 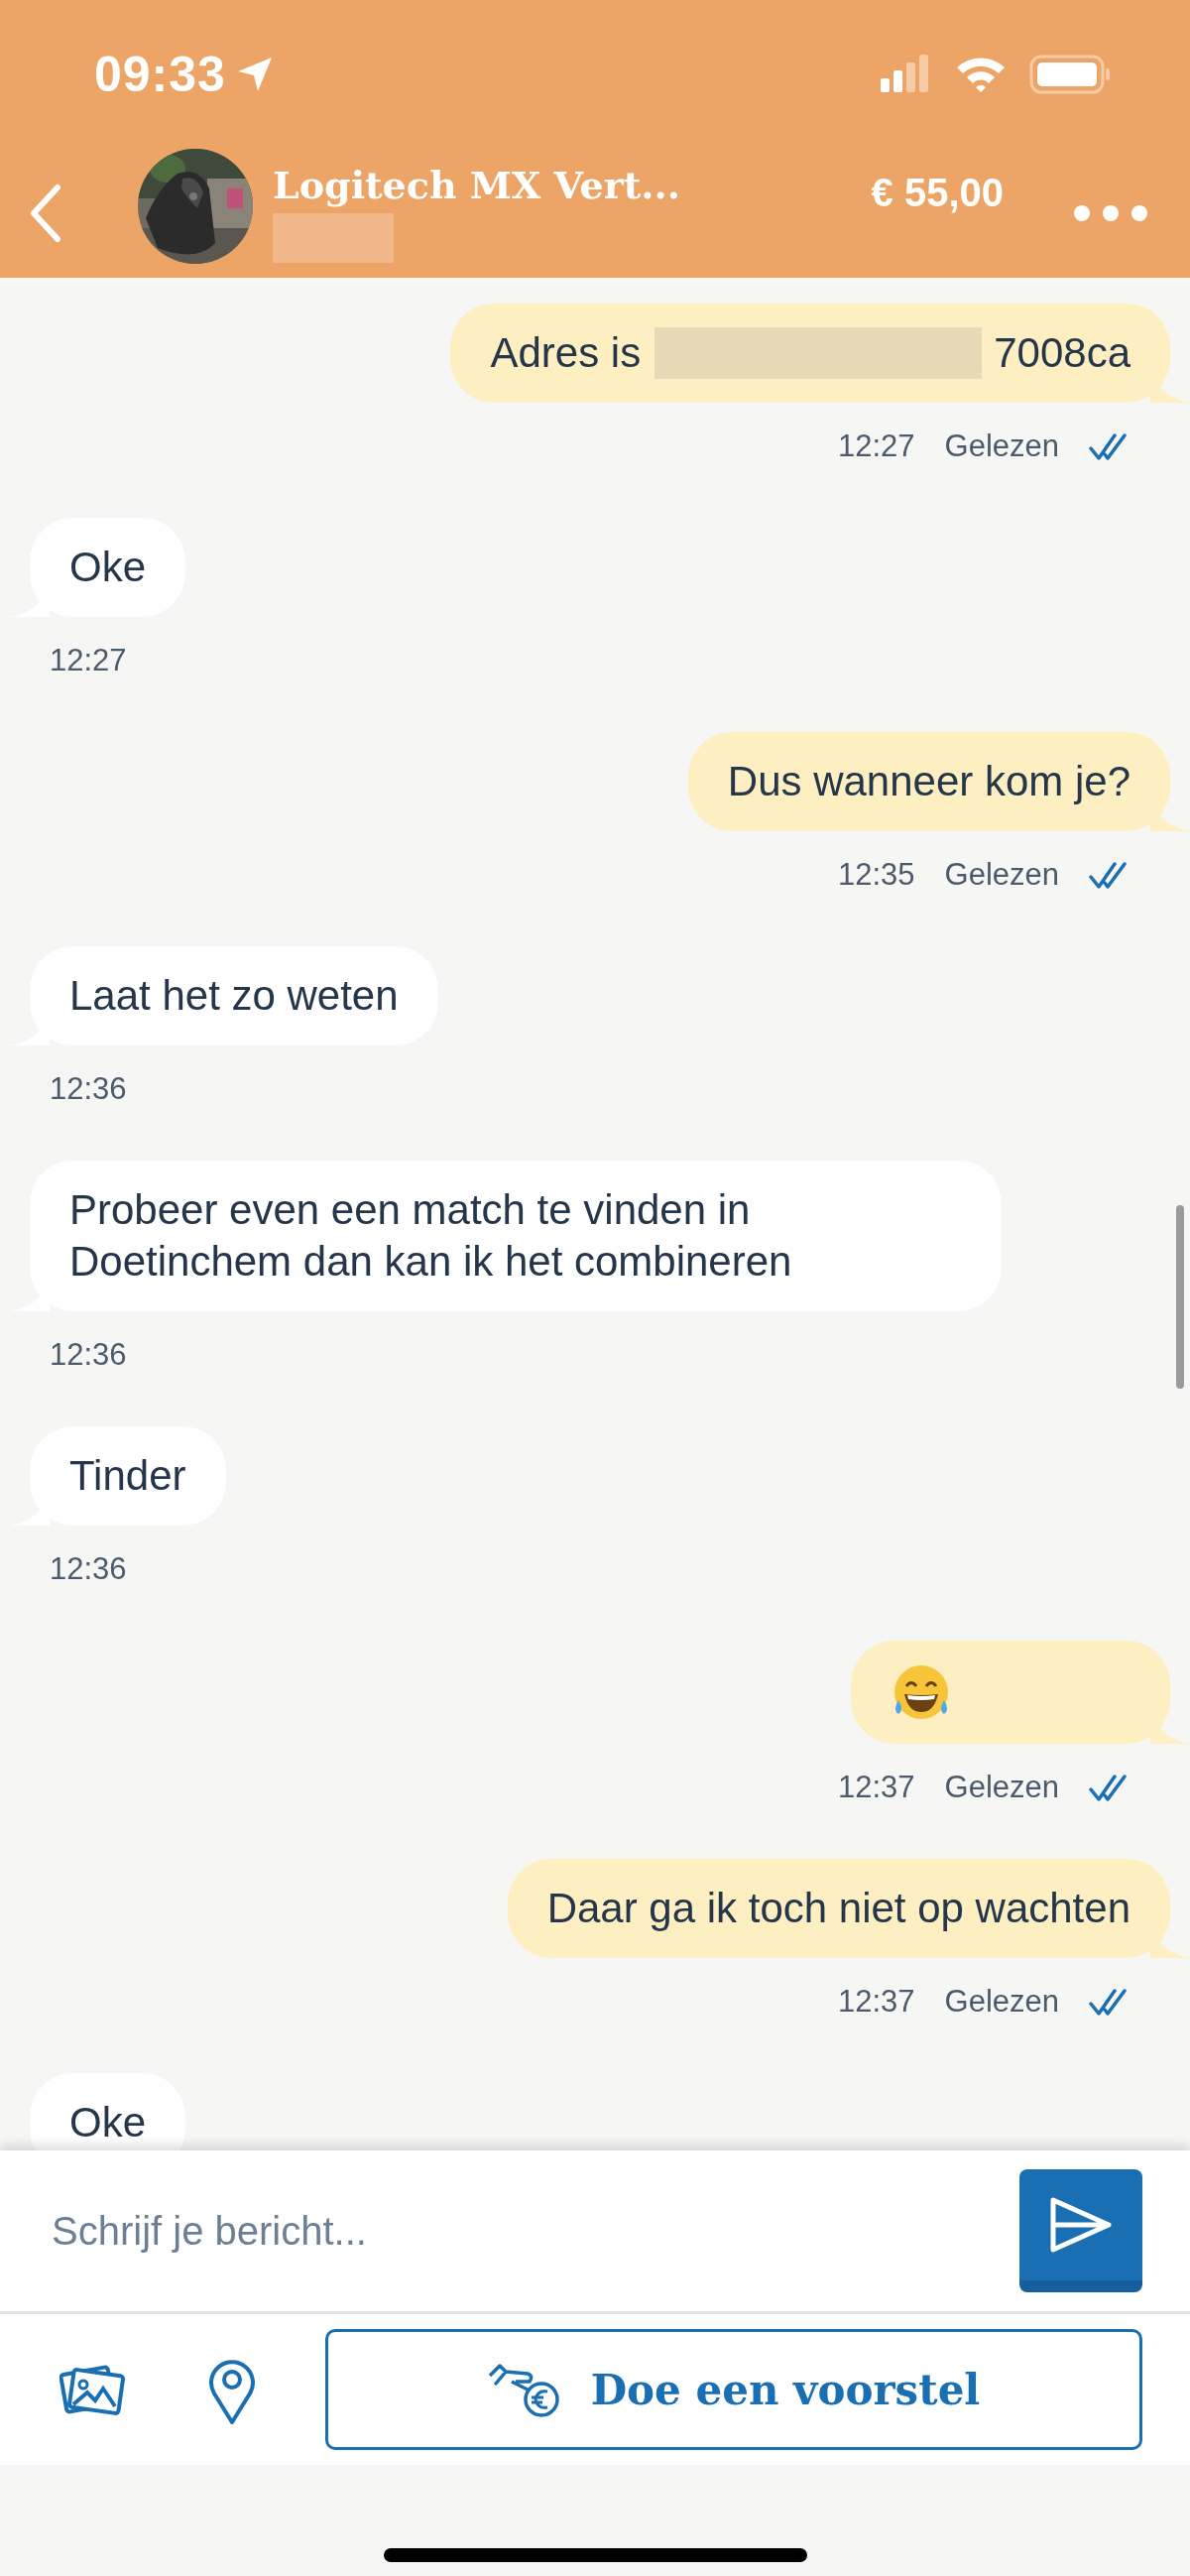 I want to click on make-offer-button: Doe een voorstel, so click(x=733, y=2389).